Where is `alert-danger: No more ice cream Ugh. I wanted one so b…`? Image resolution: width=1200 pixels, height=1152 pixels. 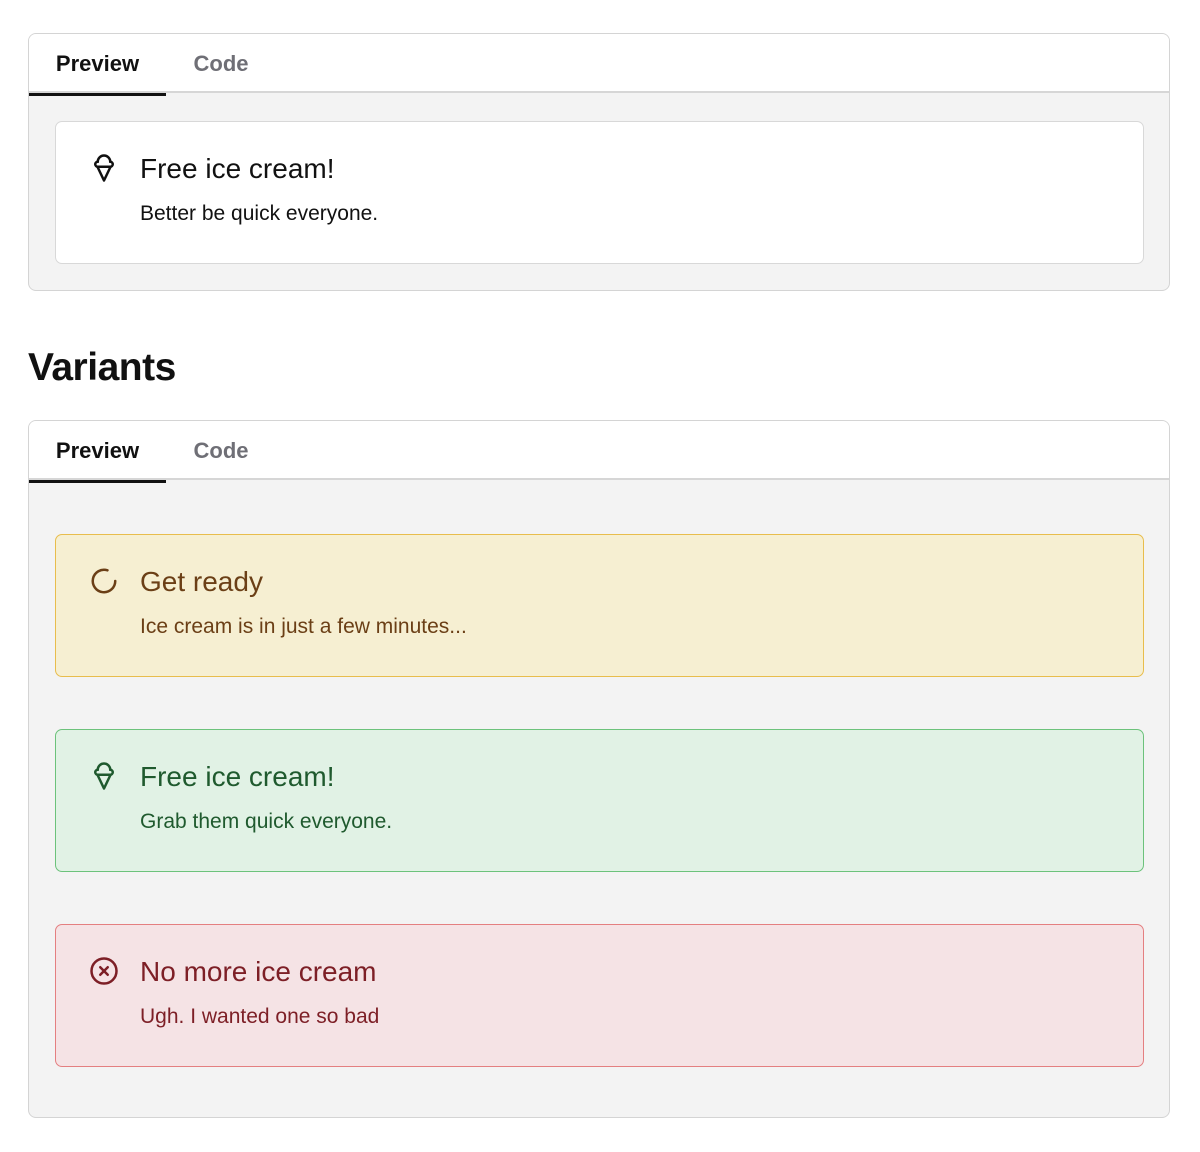 alert-danger: No more ice cream Ugh. I wanted one so b… is located at coordinates (599, 995).